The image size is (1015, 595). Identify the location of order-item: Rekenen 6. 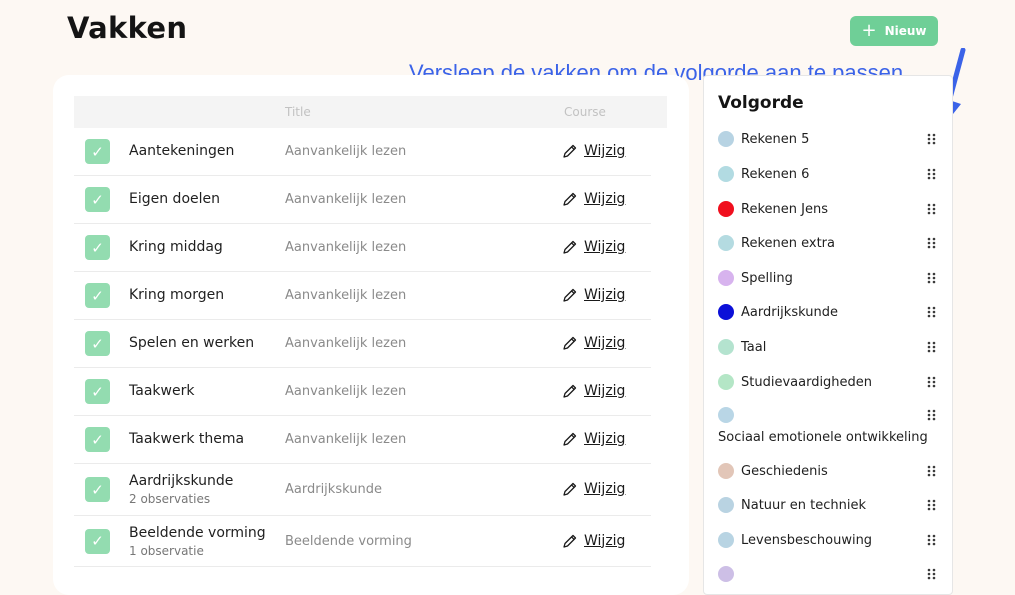
(829, 176).